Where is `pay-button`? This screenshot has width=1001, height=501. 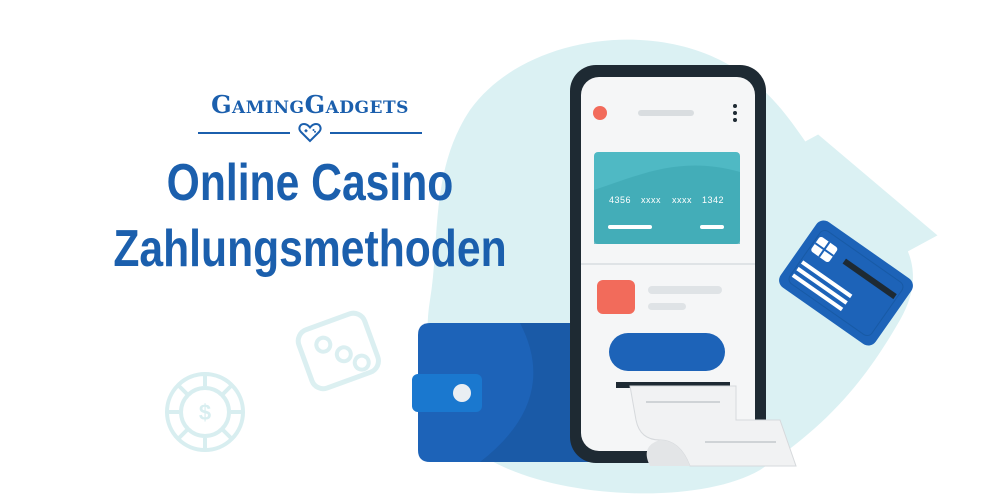
pay-button is located at coordinates (667, 352).